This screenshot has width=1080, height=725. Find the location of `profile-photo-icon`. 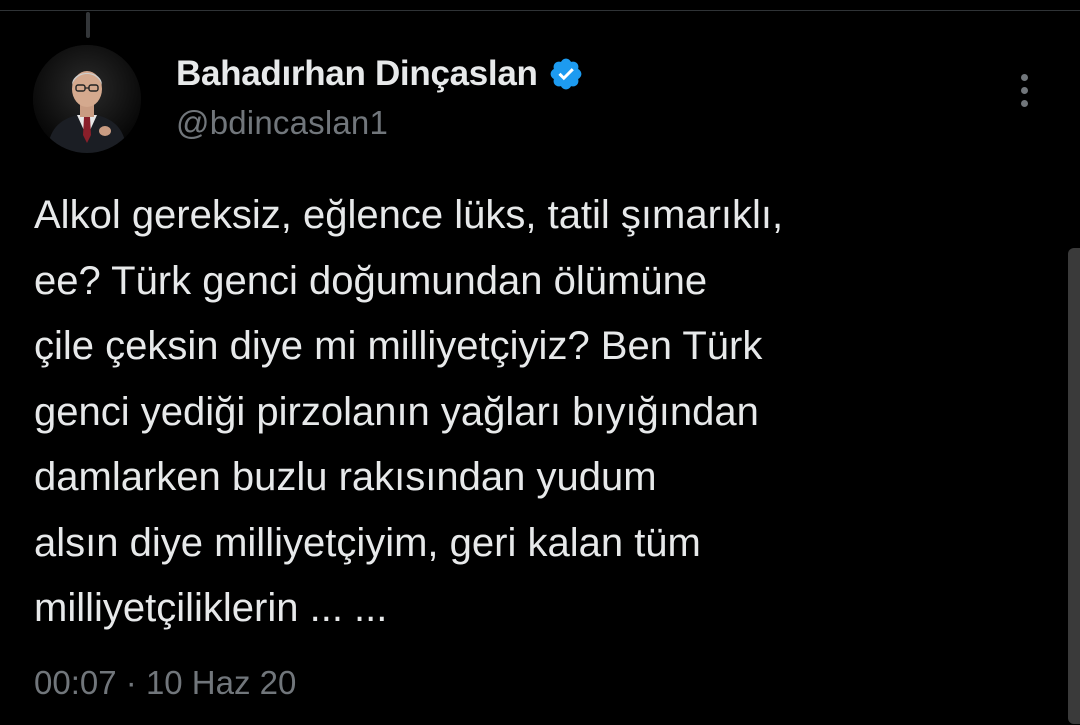

profile-photo-icon is located at coordinates (87, 99).